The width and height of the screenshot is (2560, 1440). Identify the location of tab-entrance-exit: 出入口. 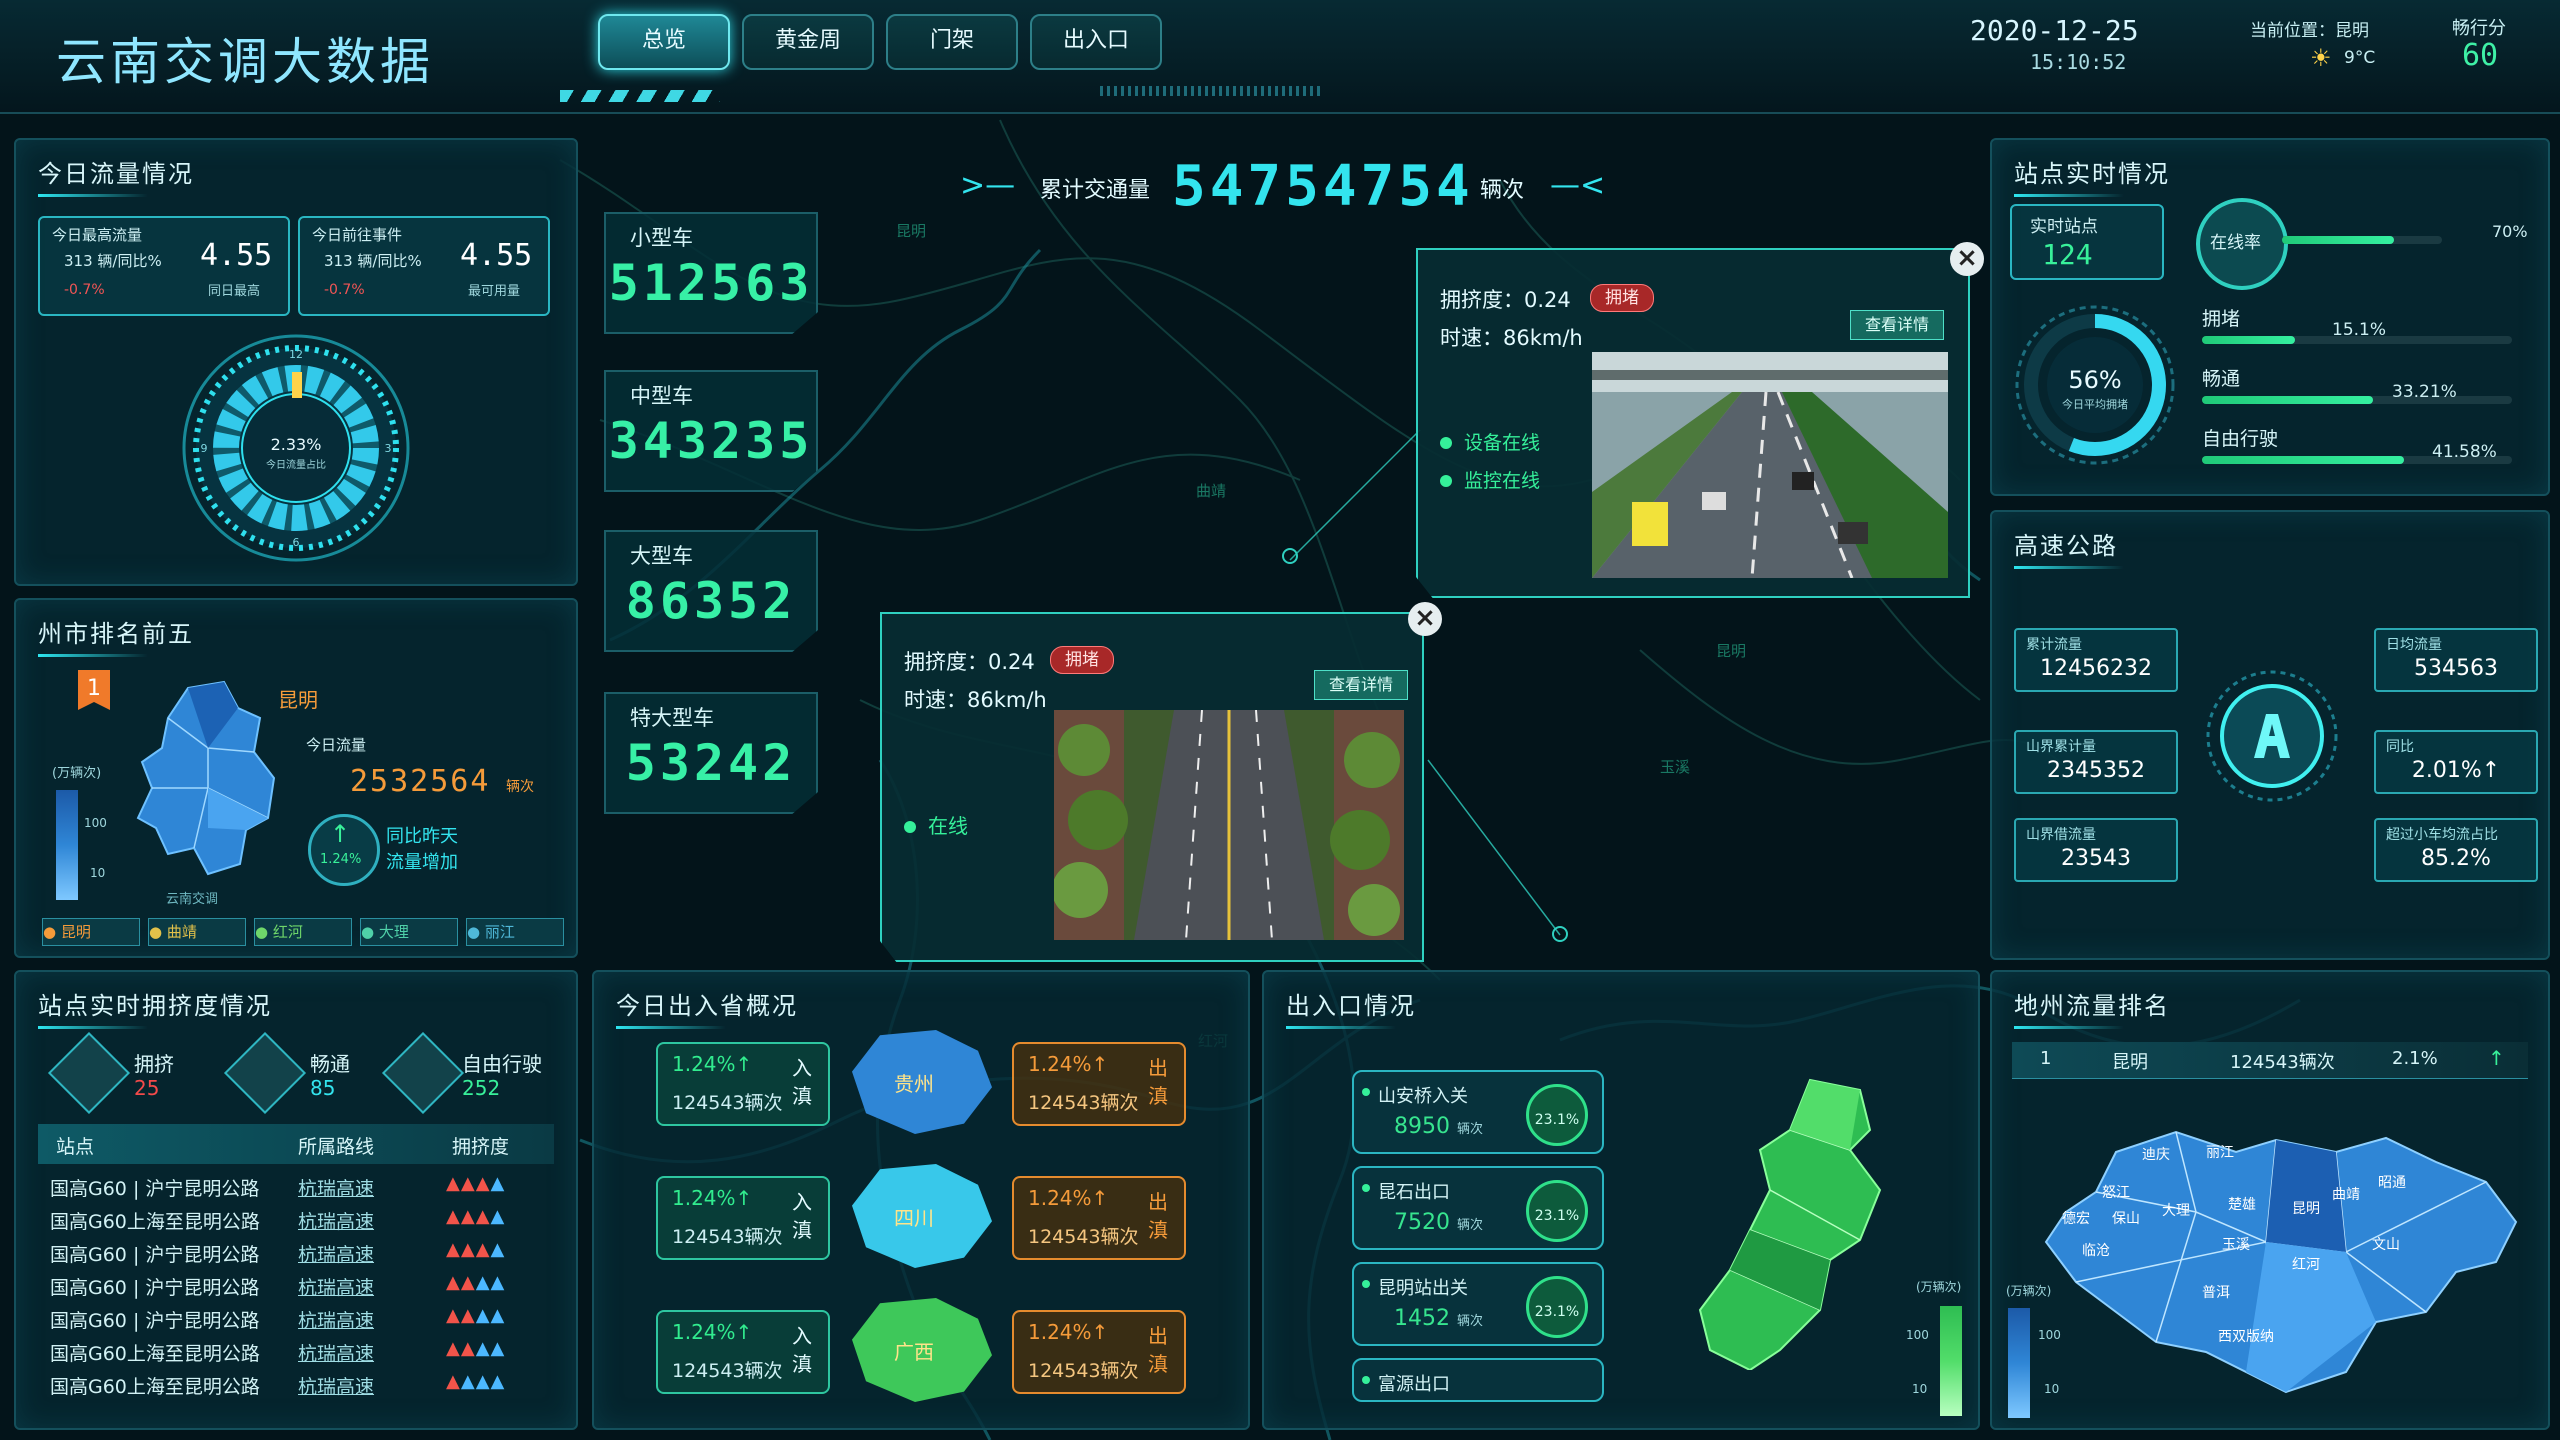
(1096, 42).